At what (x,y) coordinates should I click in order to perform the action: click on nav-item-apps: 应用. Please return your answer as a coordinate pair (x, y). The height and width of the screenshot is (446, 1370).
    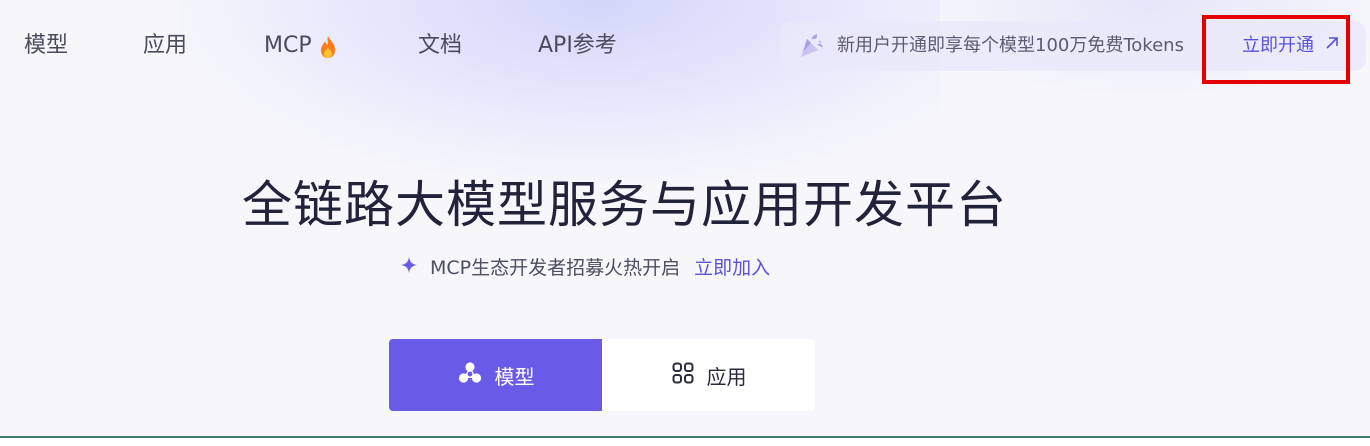
    Looking at the image, I should click on (165, 46).